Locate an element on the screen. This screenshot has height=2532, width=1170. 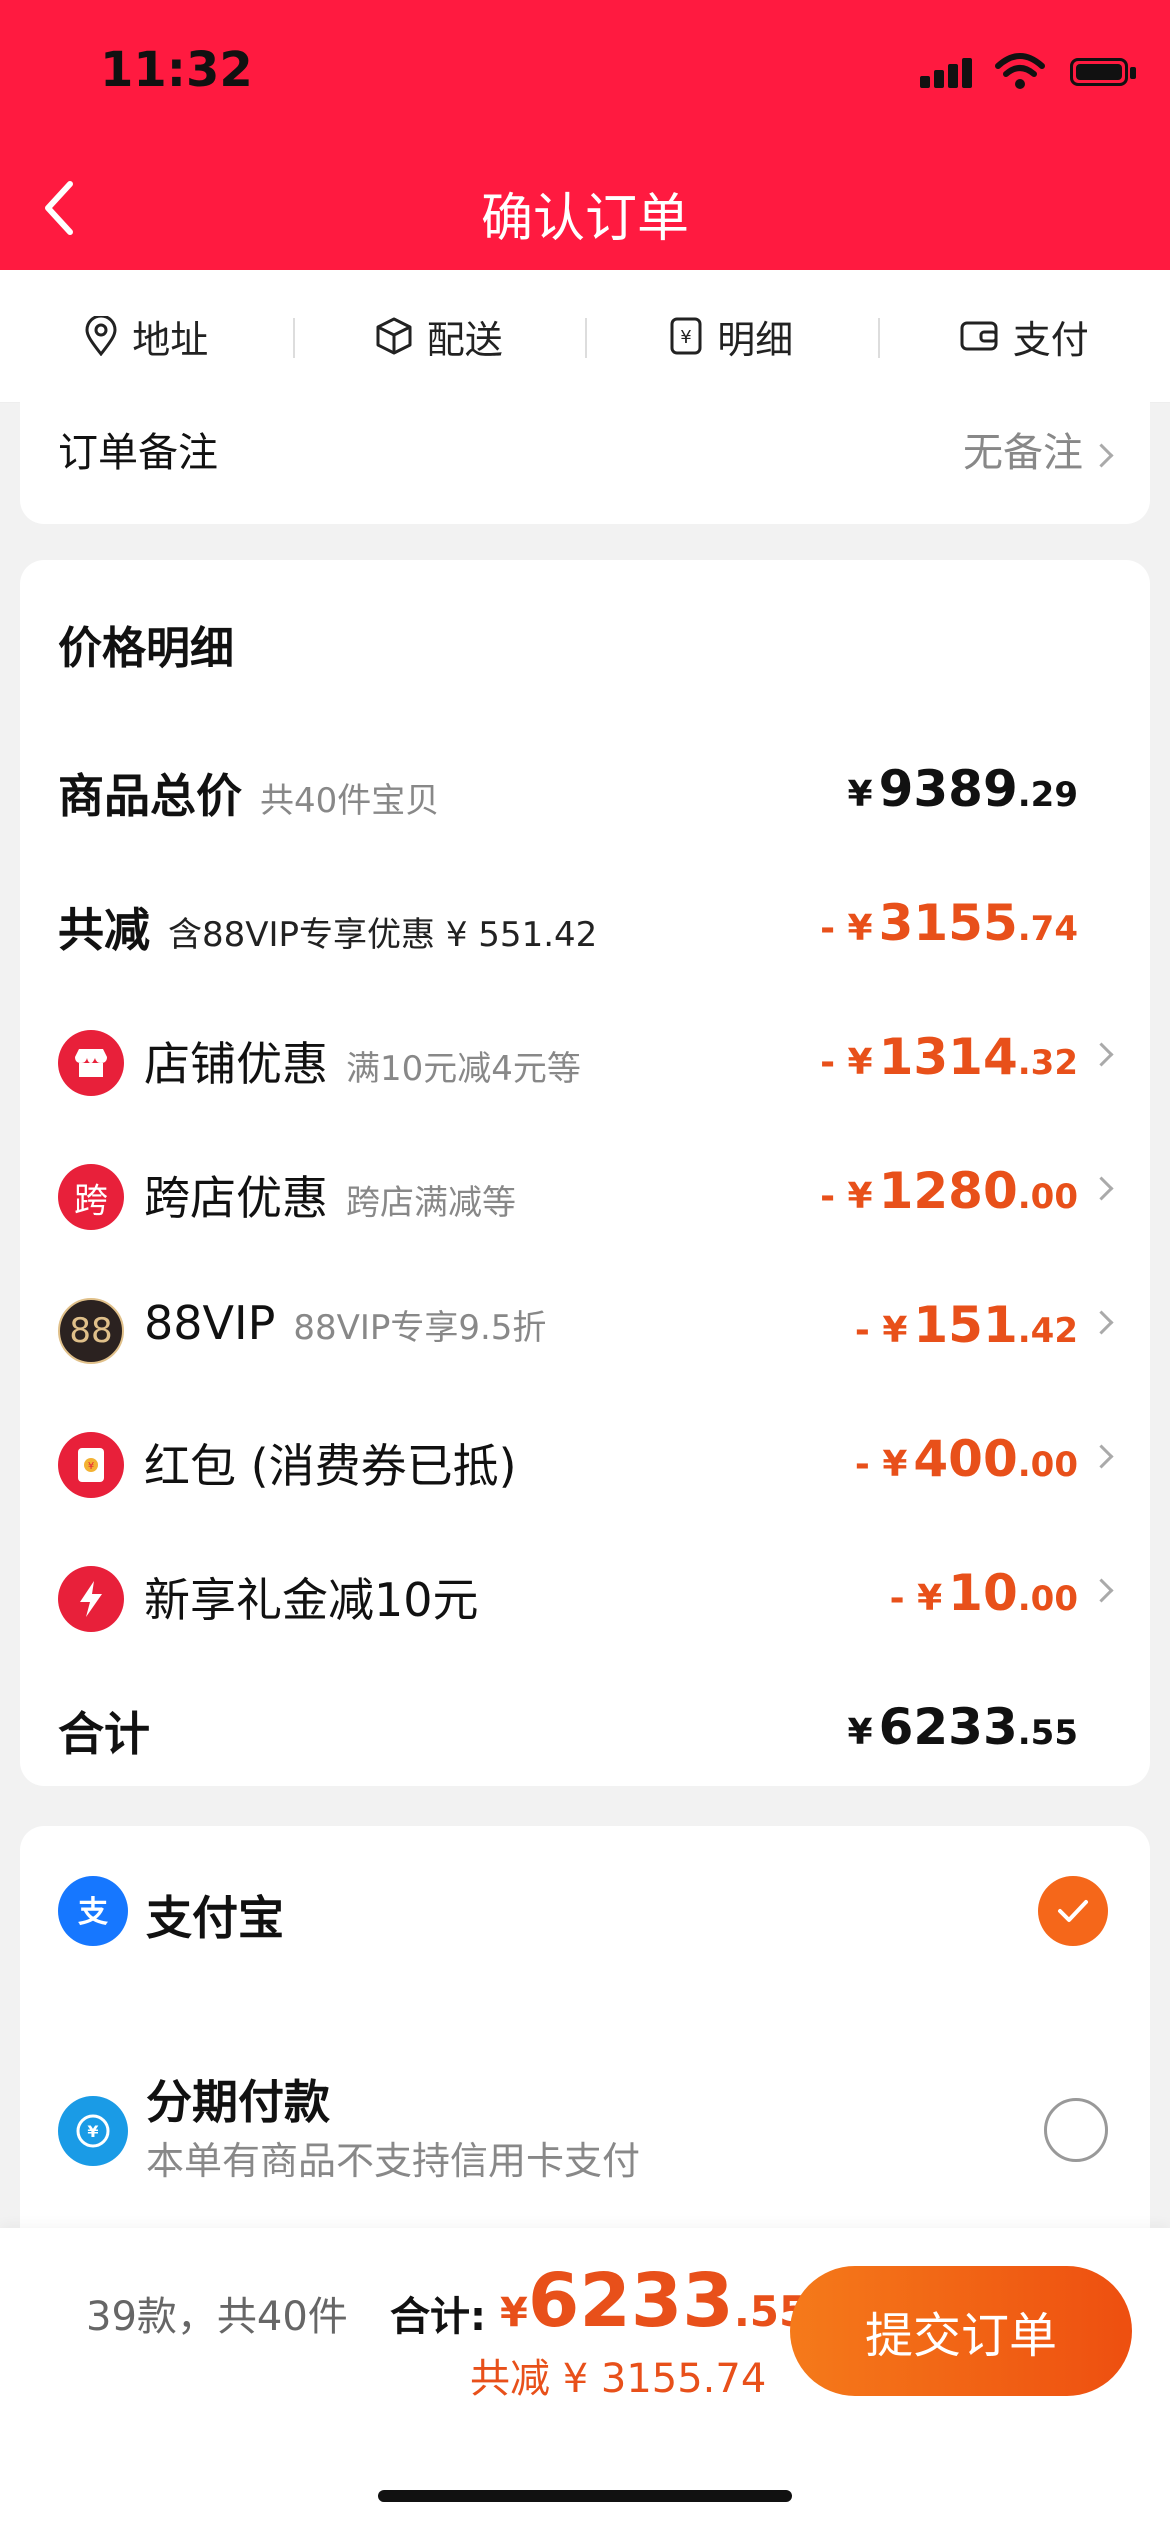
sum-label: 合计 is located at coordinates (104, 1734).